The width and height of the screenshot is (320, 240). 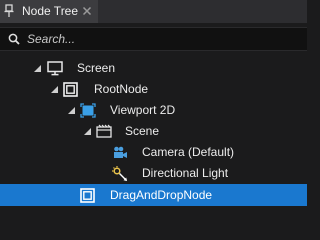 I want to click on tree-item-camera: Camera (Default), so click(x=153, y=152).